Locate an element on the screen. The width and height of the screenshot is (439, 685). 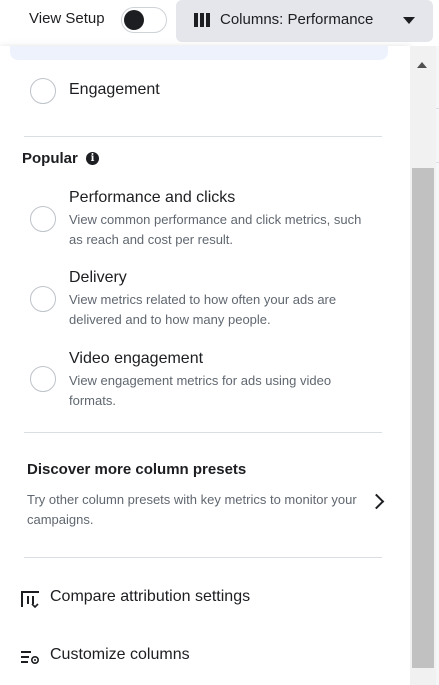
radio-delivery is located at coordinates (43, 299).